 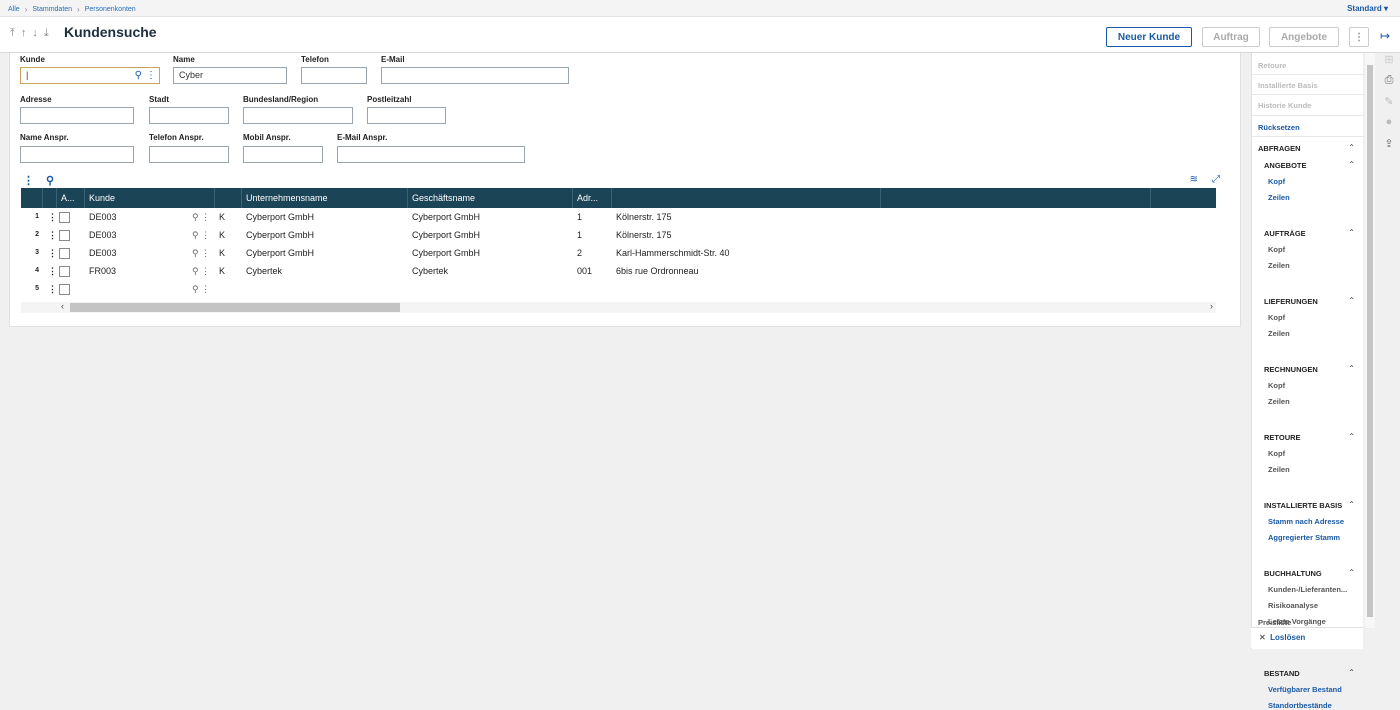 What do you see at coordinates (1231, 37) in the screenshot?
I see `order-button: Auftrag` at bounding box center [1231, 37].